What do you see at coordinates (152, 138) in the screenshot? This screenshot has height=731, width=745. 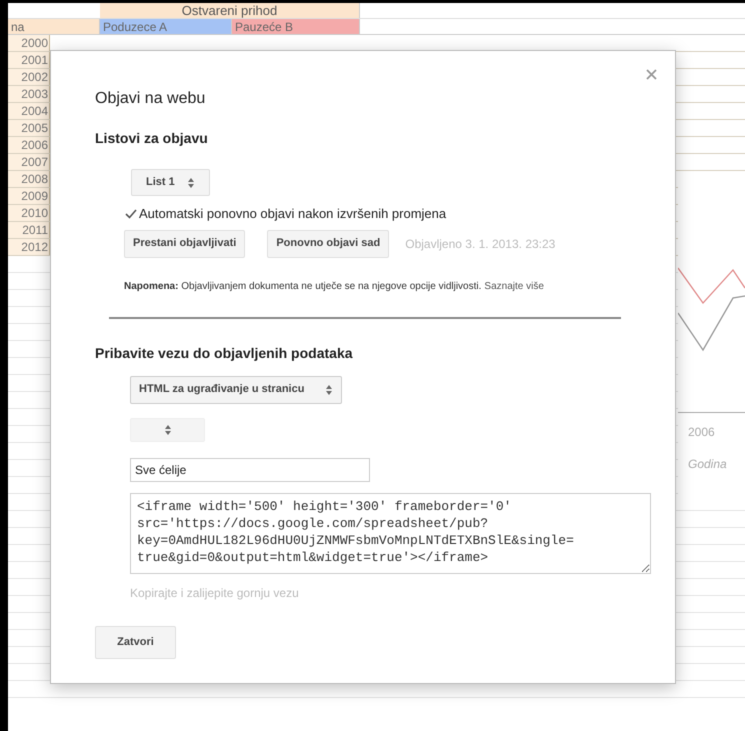 I see `section-heading: Listovi za objavu` at bounding box center [152, 138].